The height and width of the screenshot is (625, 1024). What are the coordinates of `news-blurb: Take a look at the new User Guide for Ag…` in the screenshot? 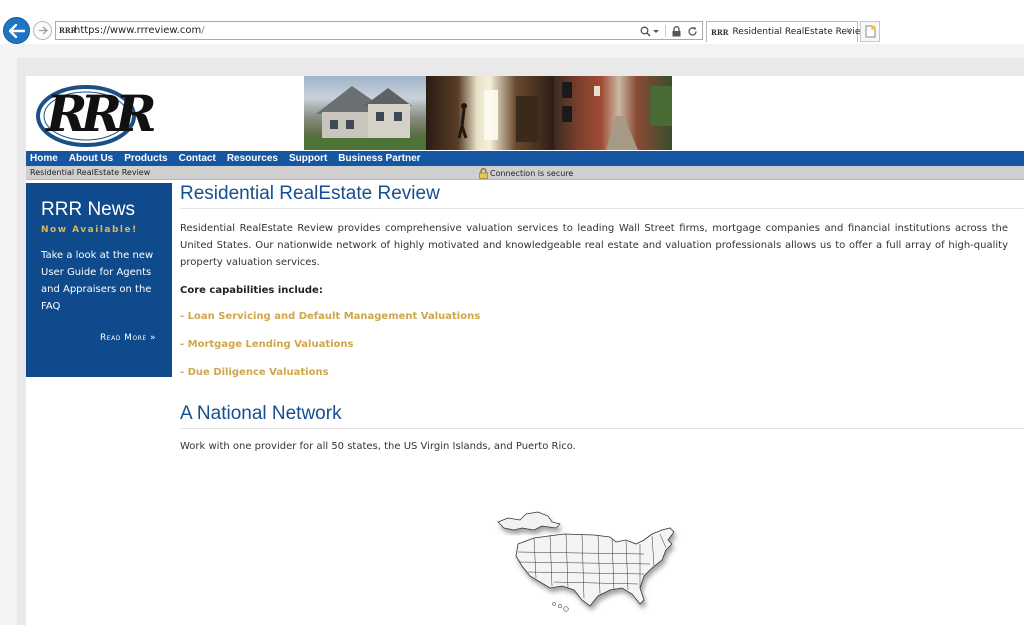 It's located at (97, 281).